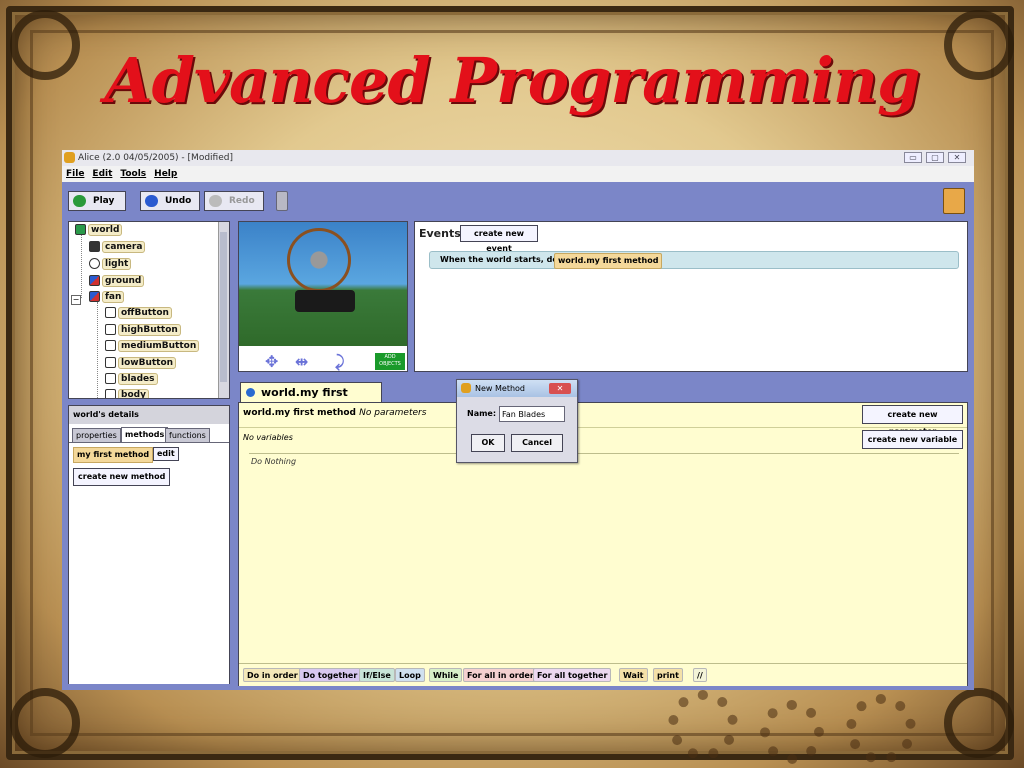  Describe the element at coordinates (273, 461) in the screenshot. I see `method-body: Do Nothing` at that location.